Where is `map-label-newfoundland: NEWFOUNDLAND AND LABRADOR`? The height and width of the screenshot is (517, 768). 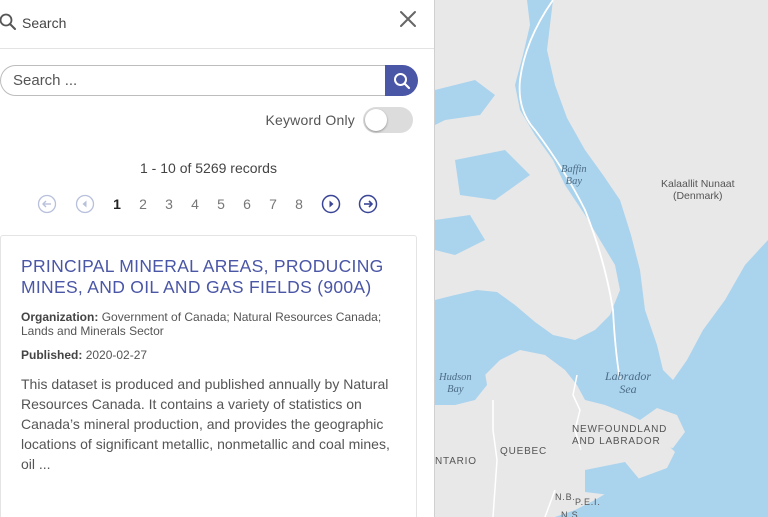
map-label-newfoundland: NEWFOUNDLAND AND LABRADOR is located at coordinates (619, 436).